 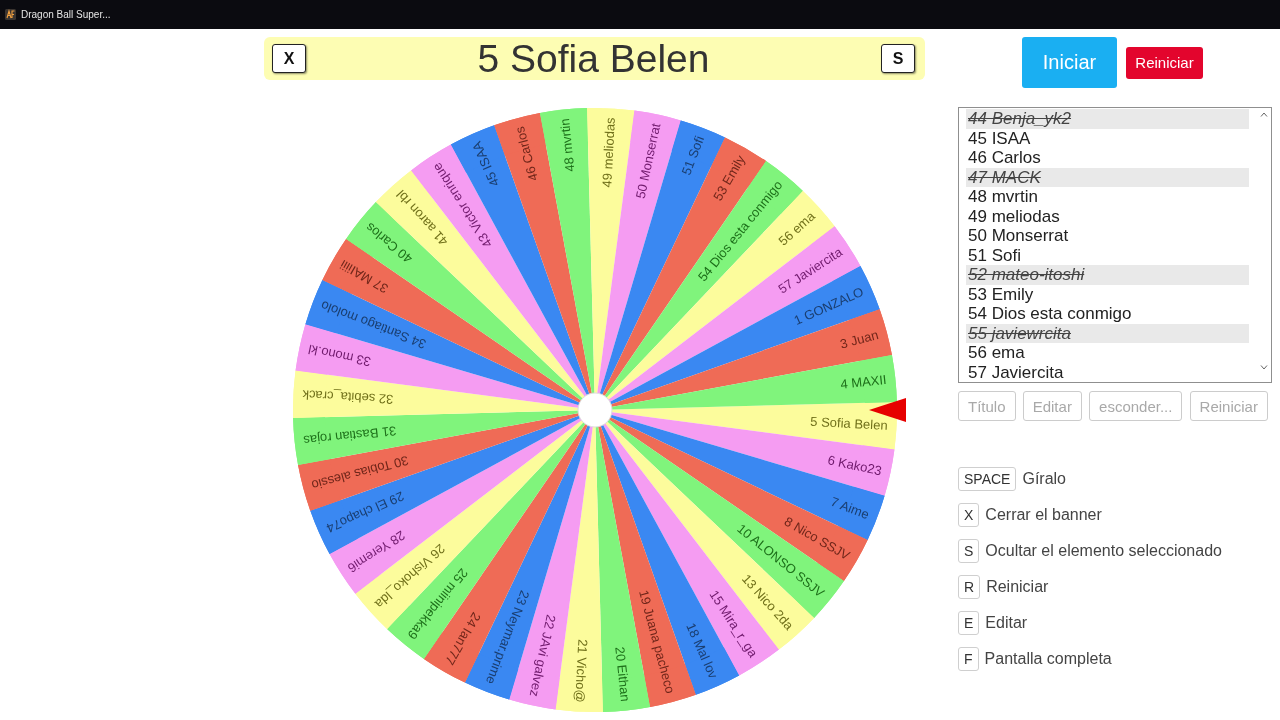 What do you see at coordinates (848, 423) in the screenshot?
I see `segment-label: 5 Sofia Belen` at bounding box center [848, 423].